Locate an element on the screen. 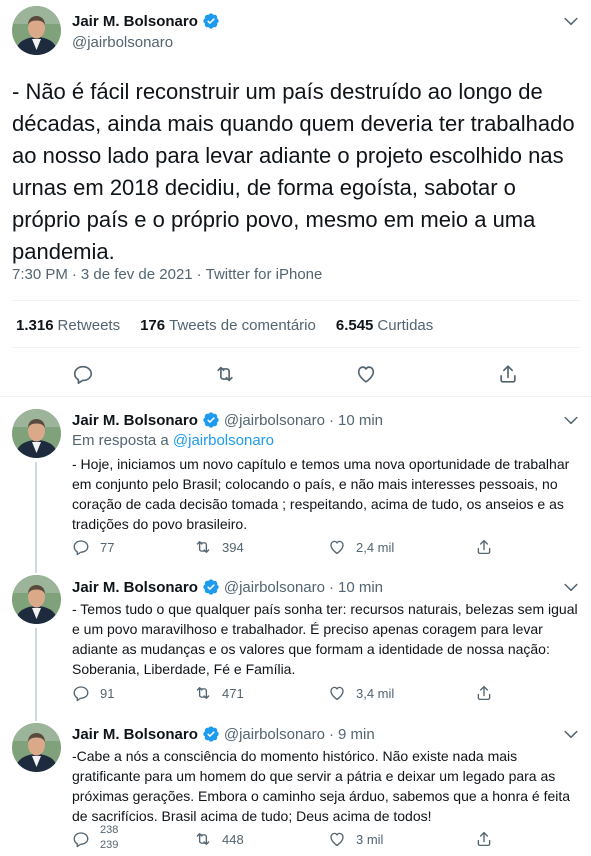 This screenshot has width=591, height=856. in-reply-prefix: Em resposta a is located at coordinates (120, 440).